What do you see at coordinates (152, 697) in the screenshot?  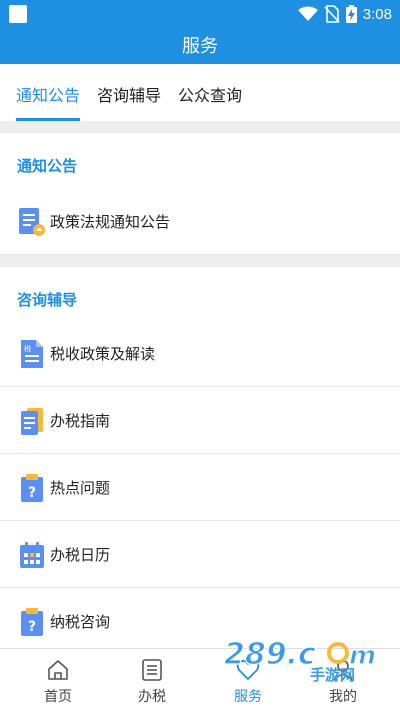 I see `nav-label: 办税` at bounding box center [152, 697].